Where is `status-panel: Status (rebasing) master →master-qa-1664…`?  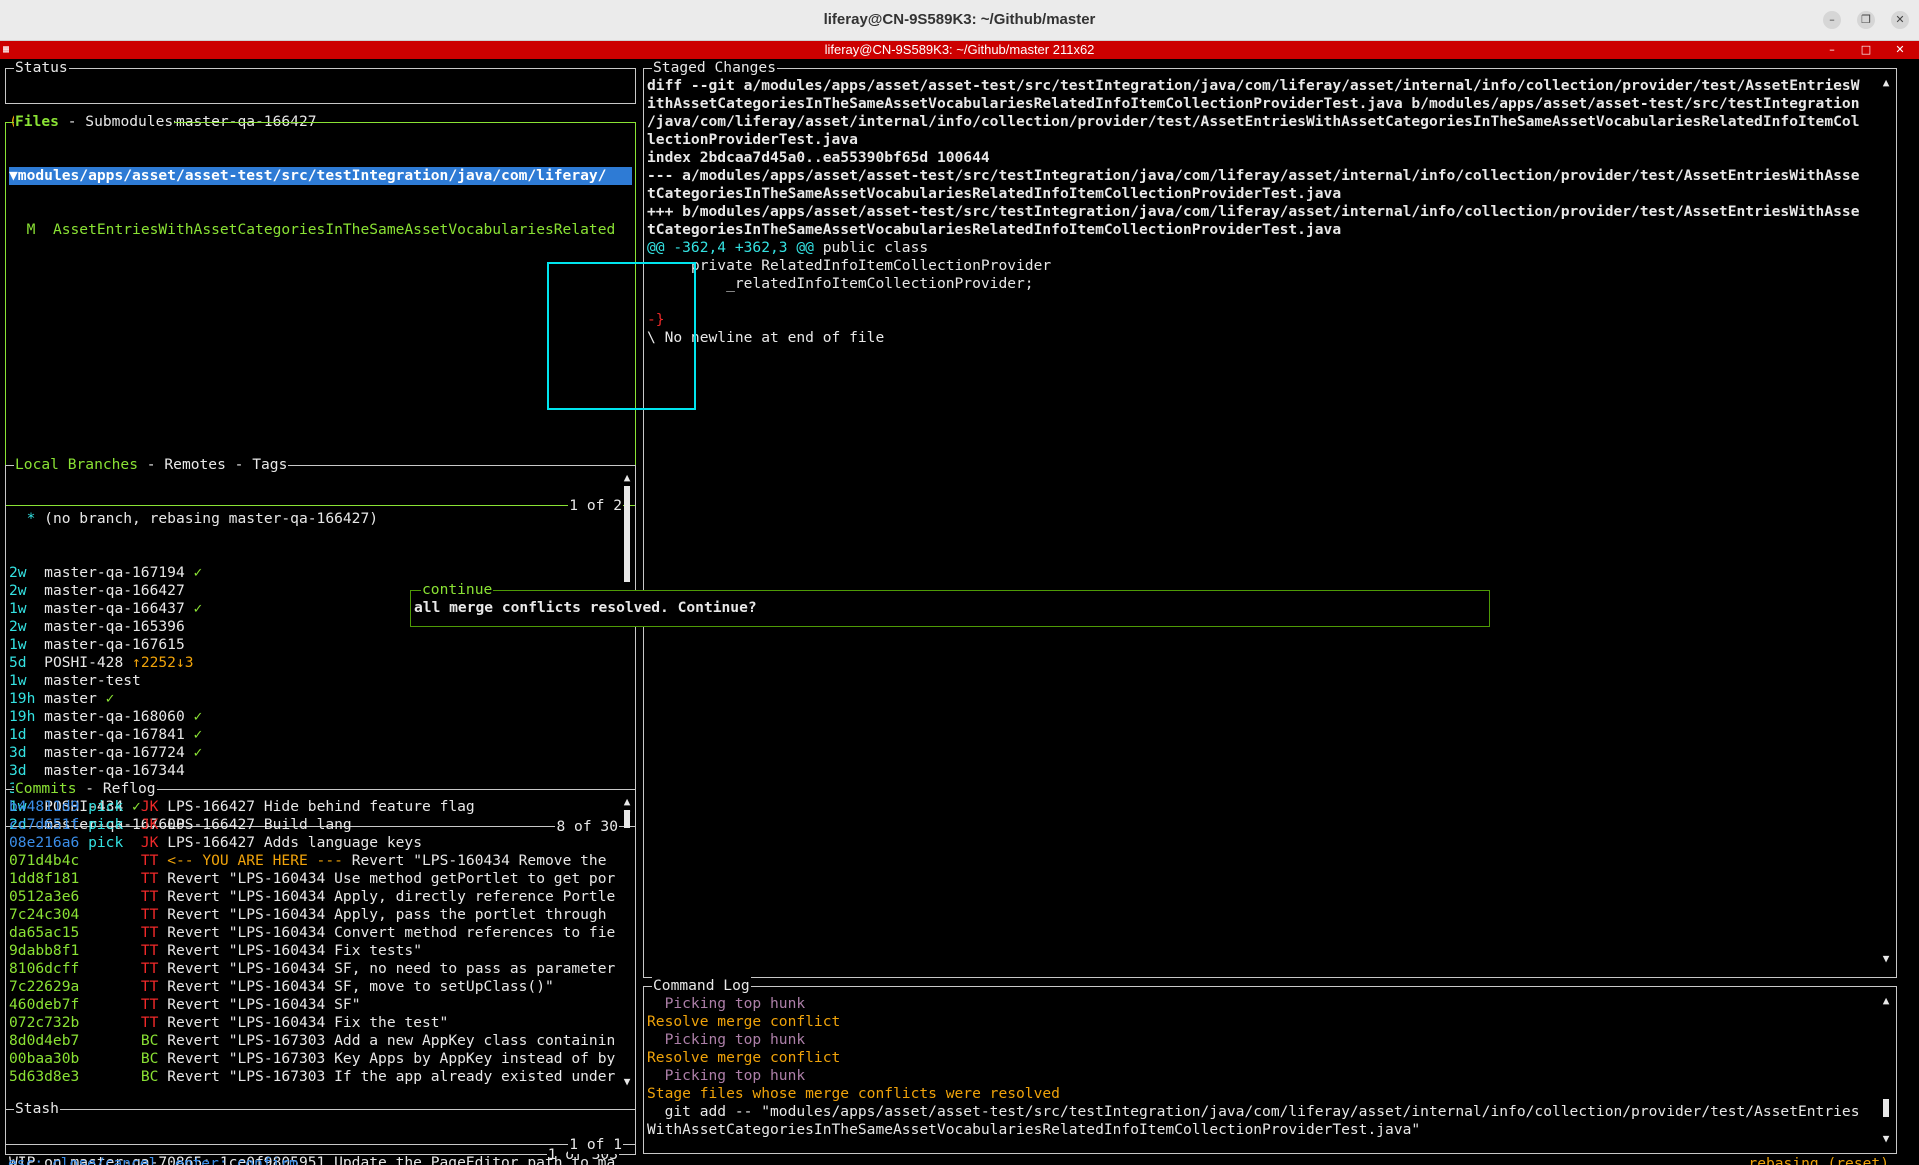
status-panel: Status (rebasing) master →master-qa-1664… is located at coordinates (320, 94).